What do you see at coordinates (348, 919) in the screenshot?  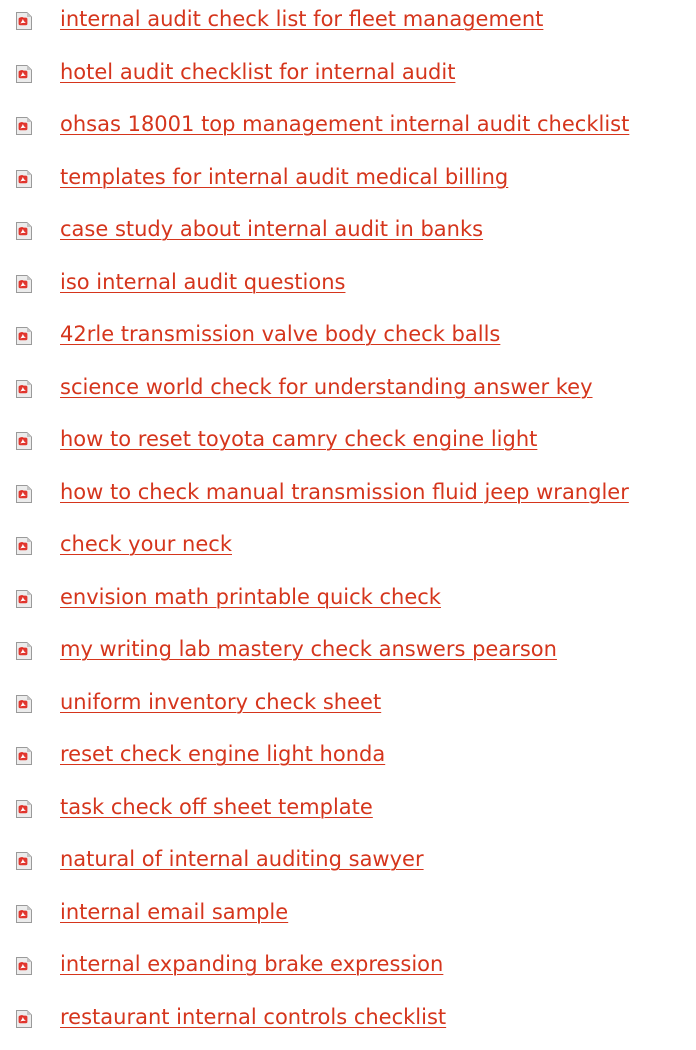 I see `list-item-18: internal email sample` at bounding box center [348, 919].